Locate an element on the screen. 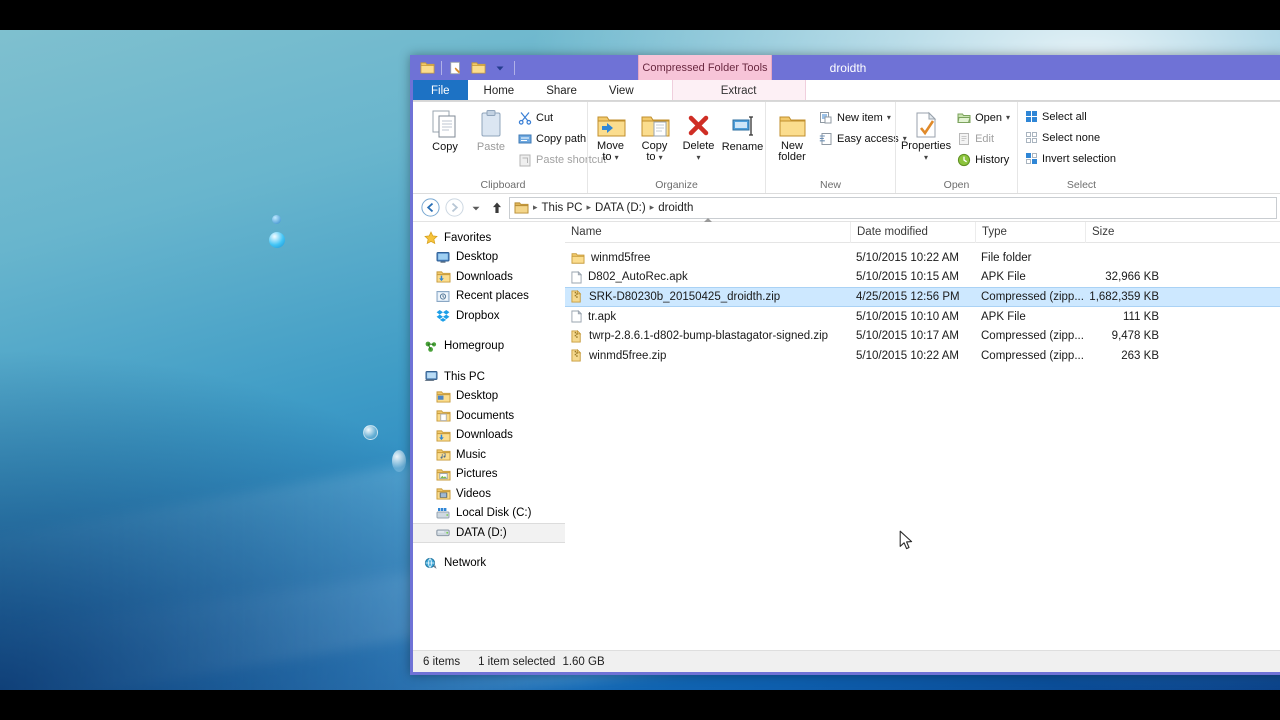  network-icon is located at coordinates (431, 563).